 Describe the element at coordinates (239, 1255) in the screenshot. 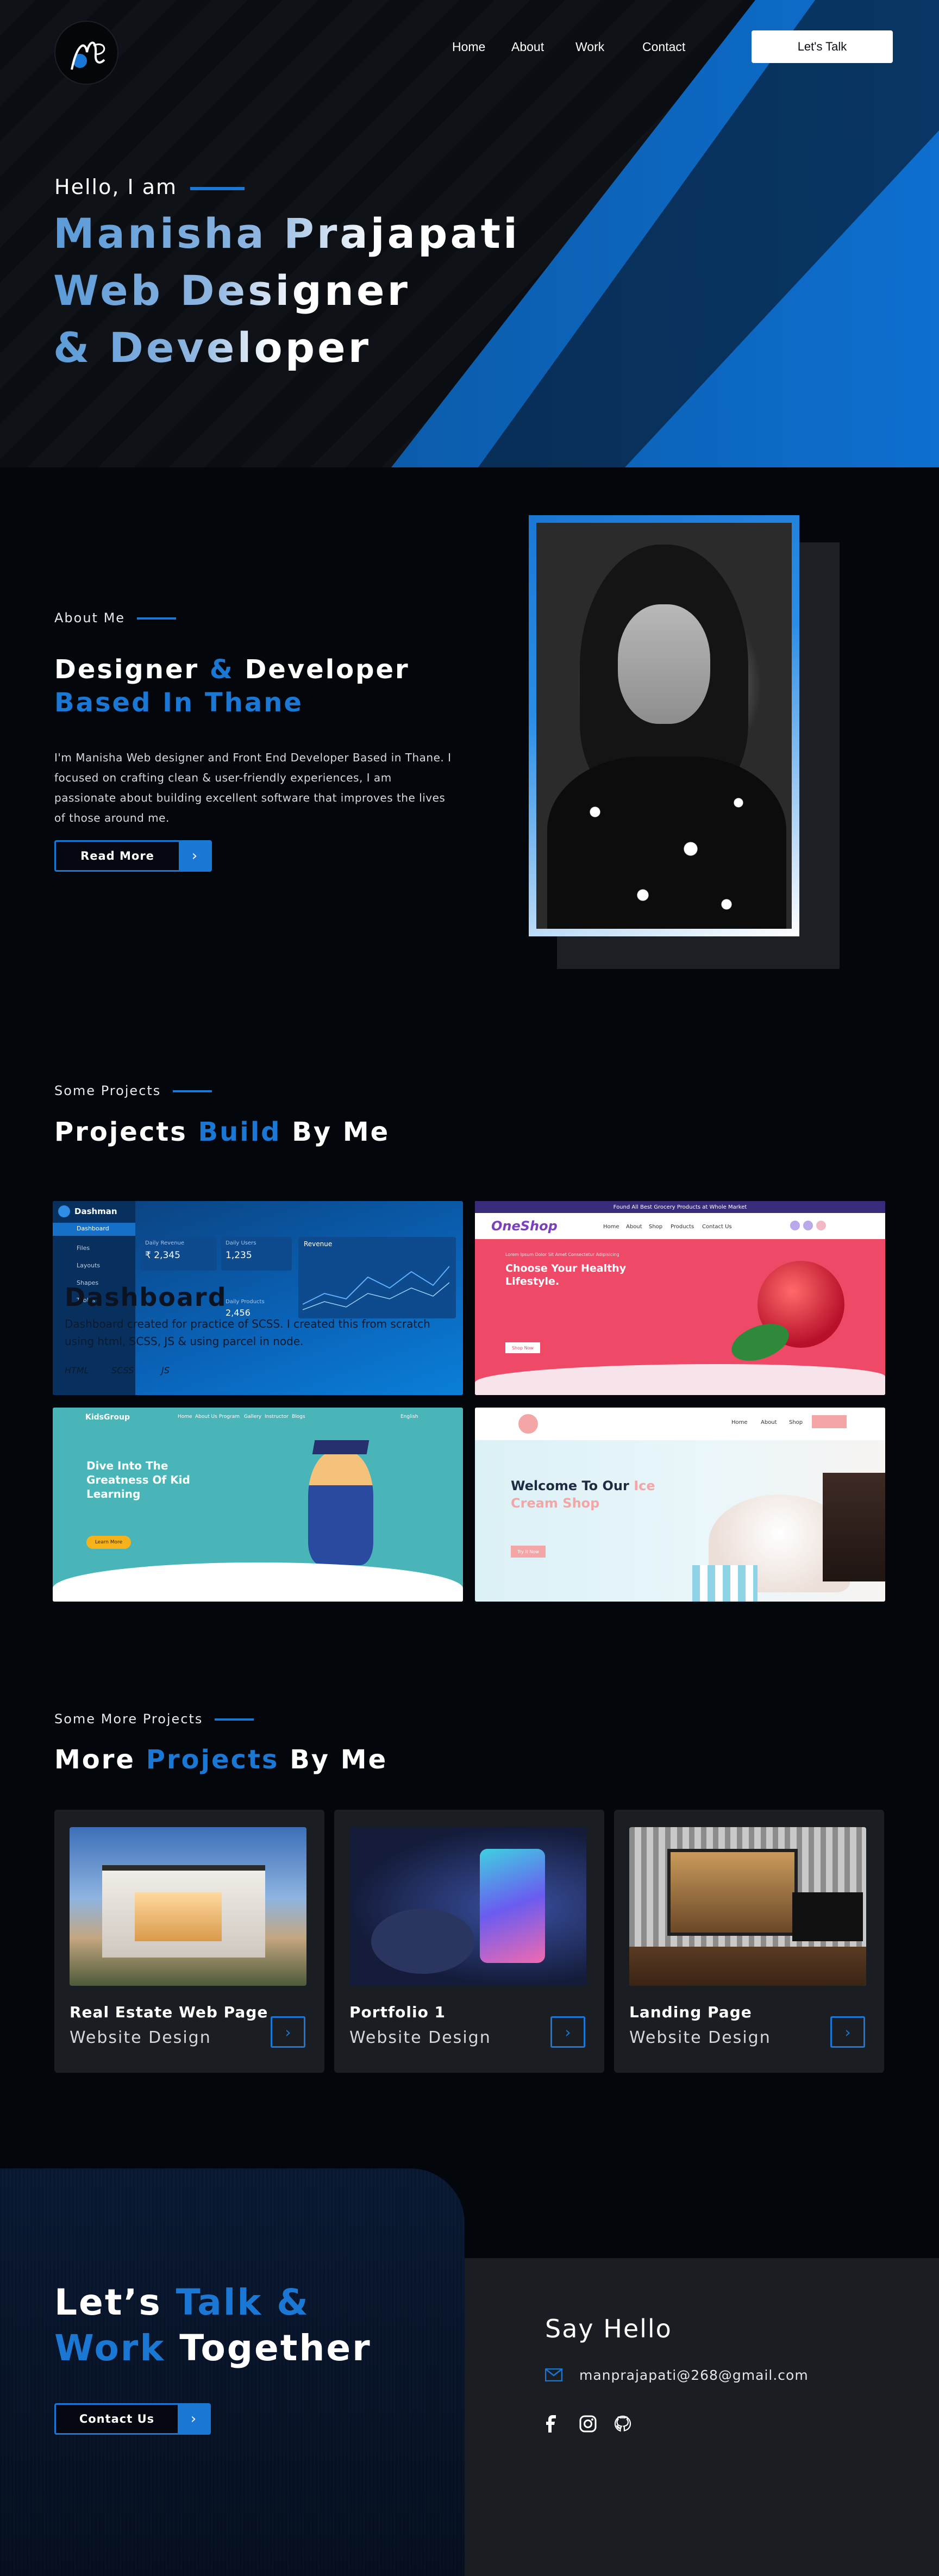

I see `dash-stat-value: 1,235` at that location.